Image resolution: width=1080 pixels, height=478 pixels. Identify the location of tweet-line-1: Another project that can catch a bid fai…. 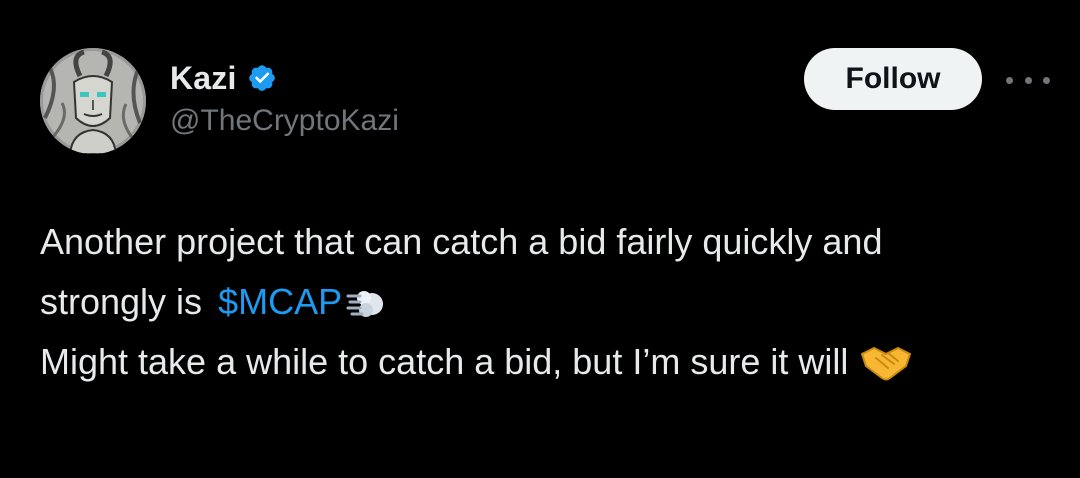
(555, 242).